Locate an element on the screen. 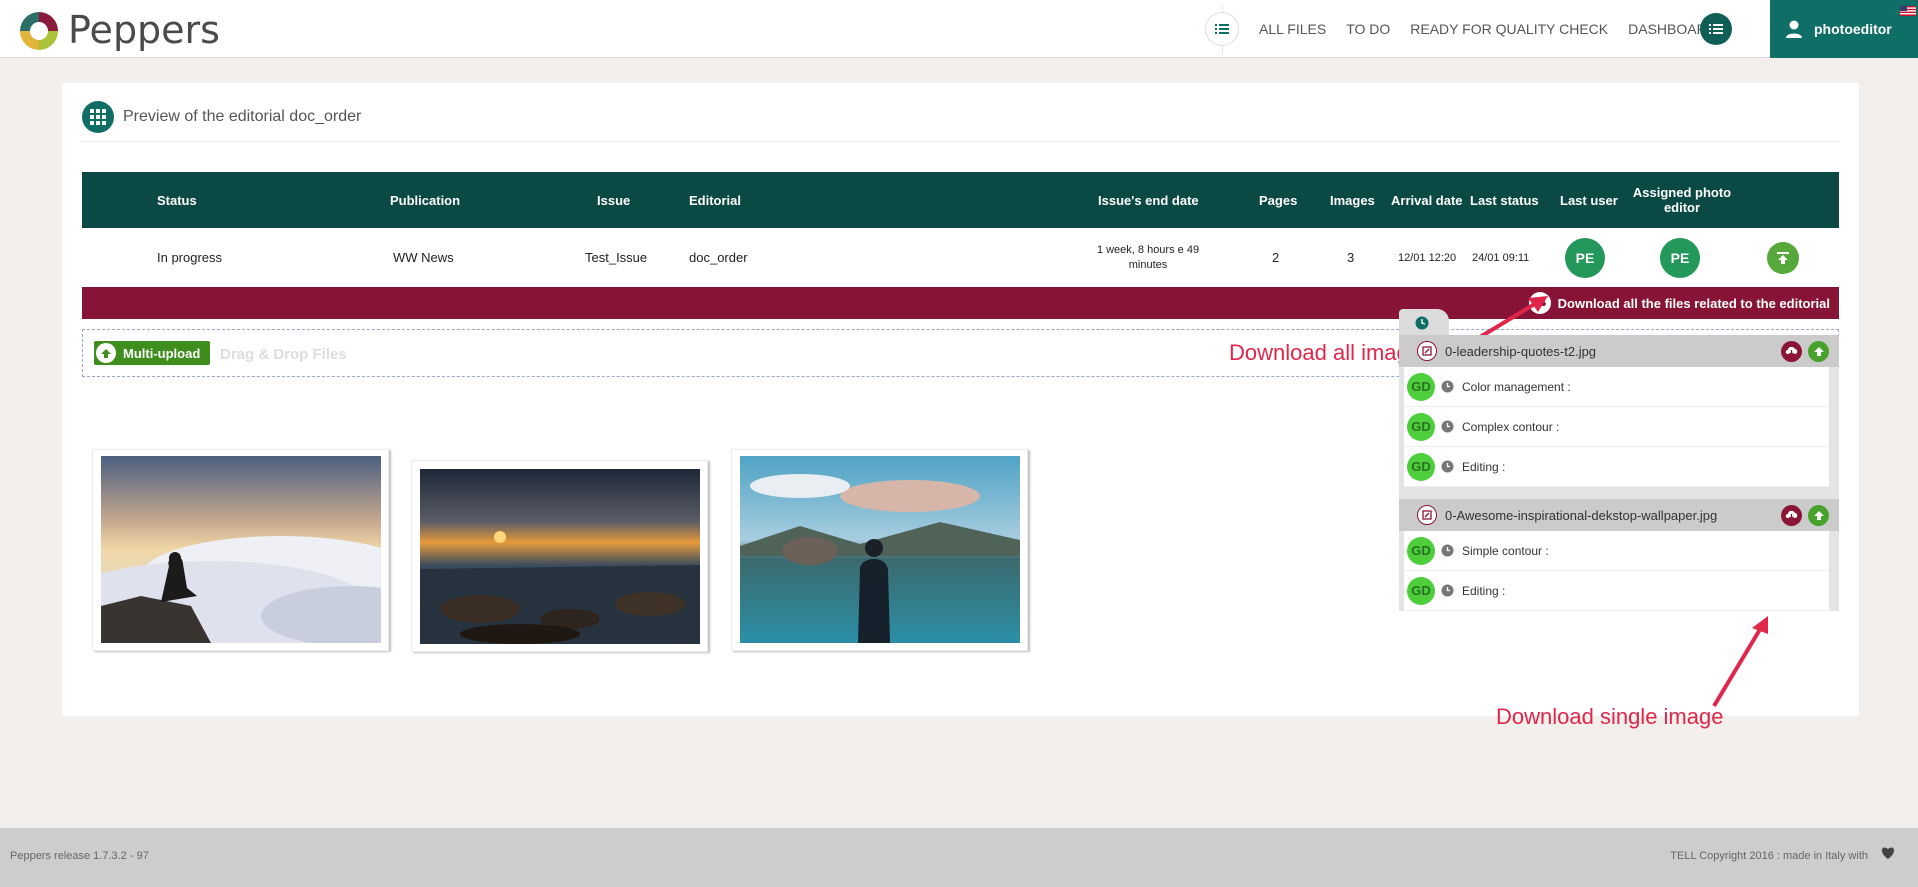 Image resolution: width=1918 pixels, height=887 pixels. task-label: Complex contour : is located at coordinates (1511, 426).